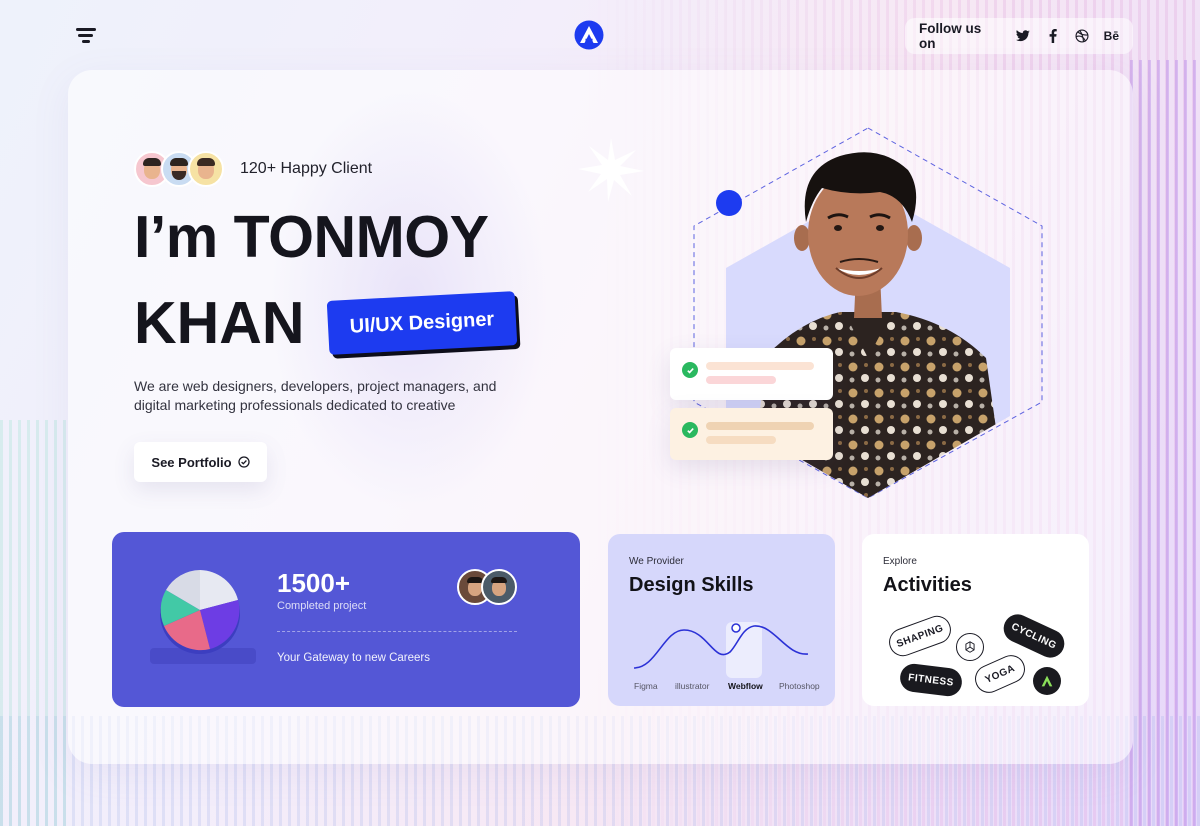 Image resolution: width=1200 pixels, height=826 pixels. I want to click on dribbble-icon, so click(1081, 36).